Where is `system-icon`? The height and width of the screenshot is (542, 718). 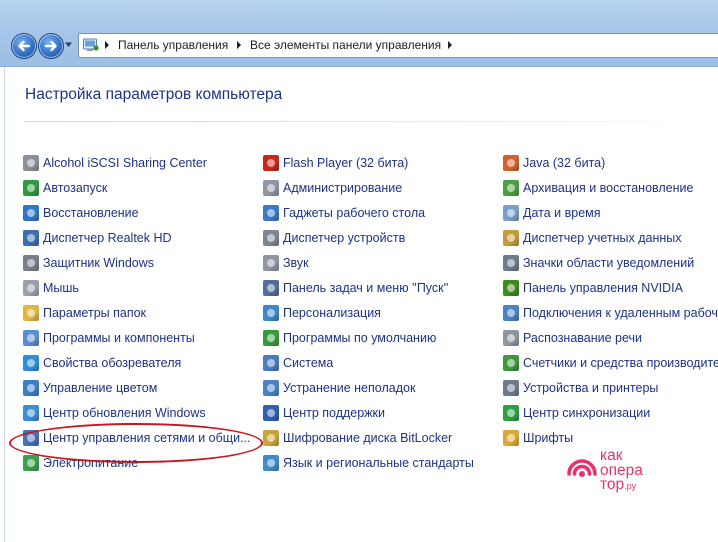
system-icon is located at coordinates (271, 362).